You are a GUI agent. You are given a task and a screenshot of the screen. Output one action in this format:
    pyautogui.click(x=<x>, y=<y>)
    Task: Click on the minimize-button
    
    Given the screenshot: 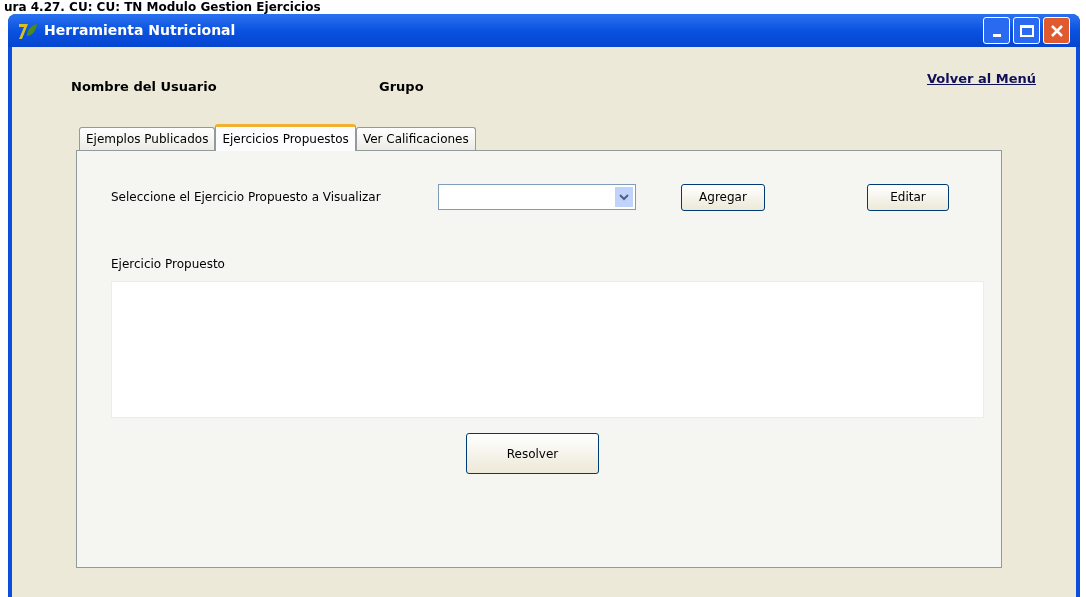 What is the action you would take?
    pyautogui.click(x=996, y=30)
    